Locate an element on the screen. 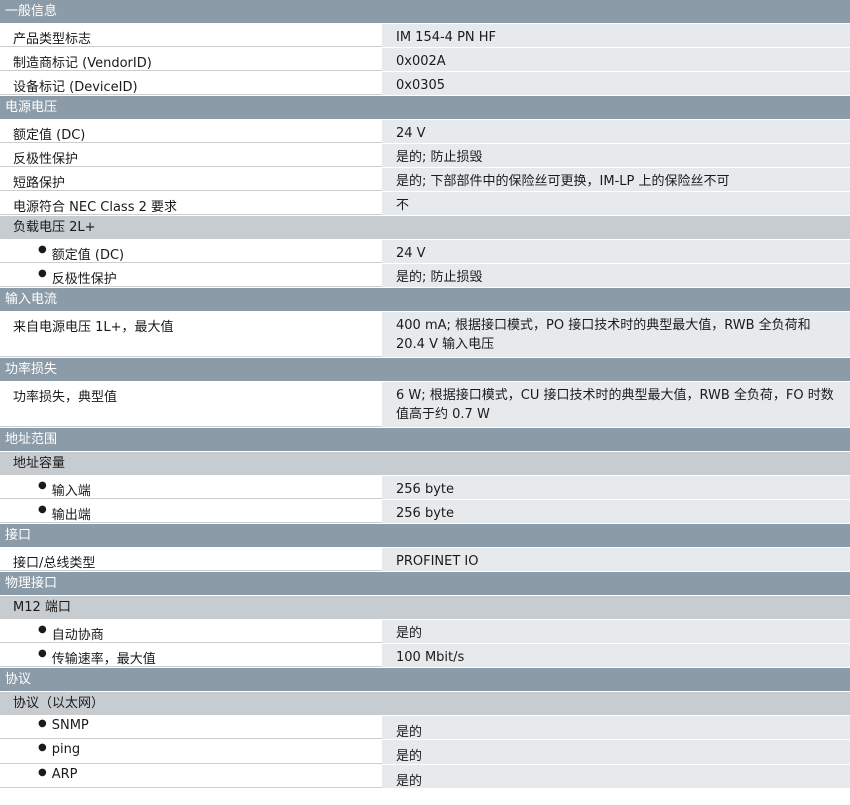 The height and width of the screenshot is (805, 850). row-inputs: ● 输入端 256 byte is located at coordinates (425, 488).